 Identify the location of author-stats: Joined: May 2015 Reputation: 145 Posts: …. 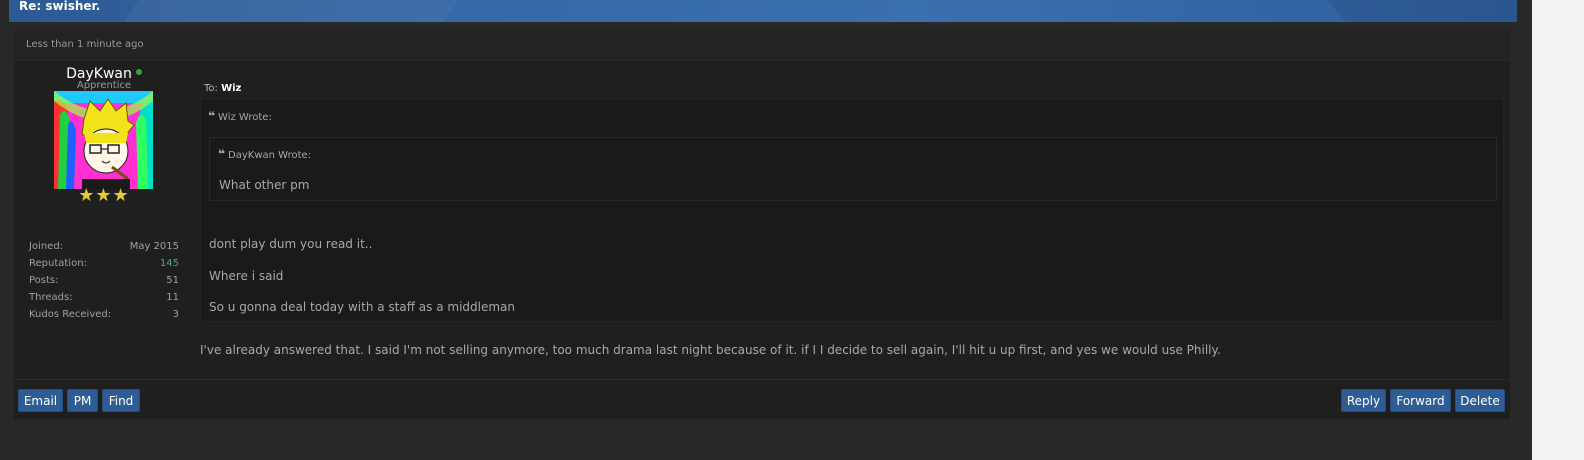
(104, 281).